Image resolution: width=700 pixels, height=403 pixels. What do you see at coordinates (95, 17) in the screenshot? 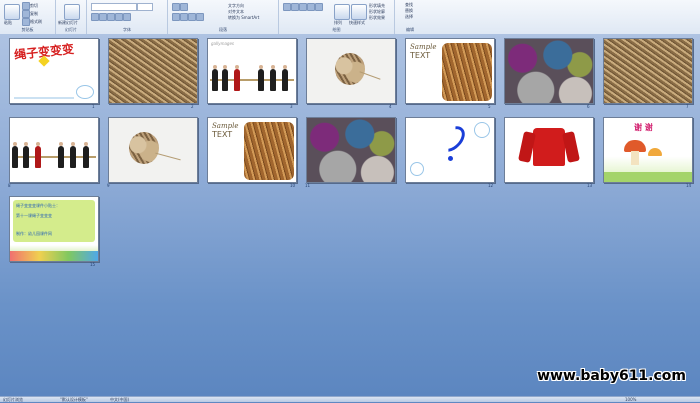
I see `bold-icon` at bounding box center [95, 17].